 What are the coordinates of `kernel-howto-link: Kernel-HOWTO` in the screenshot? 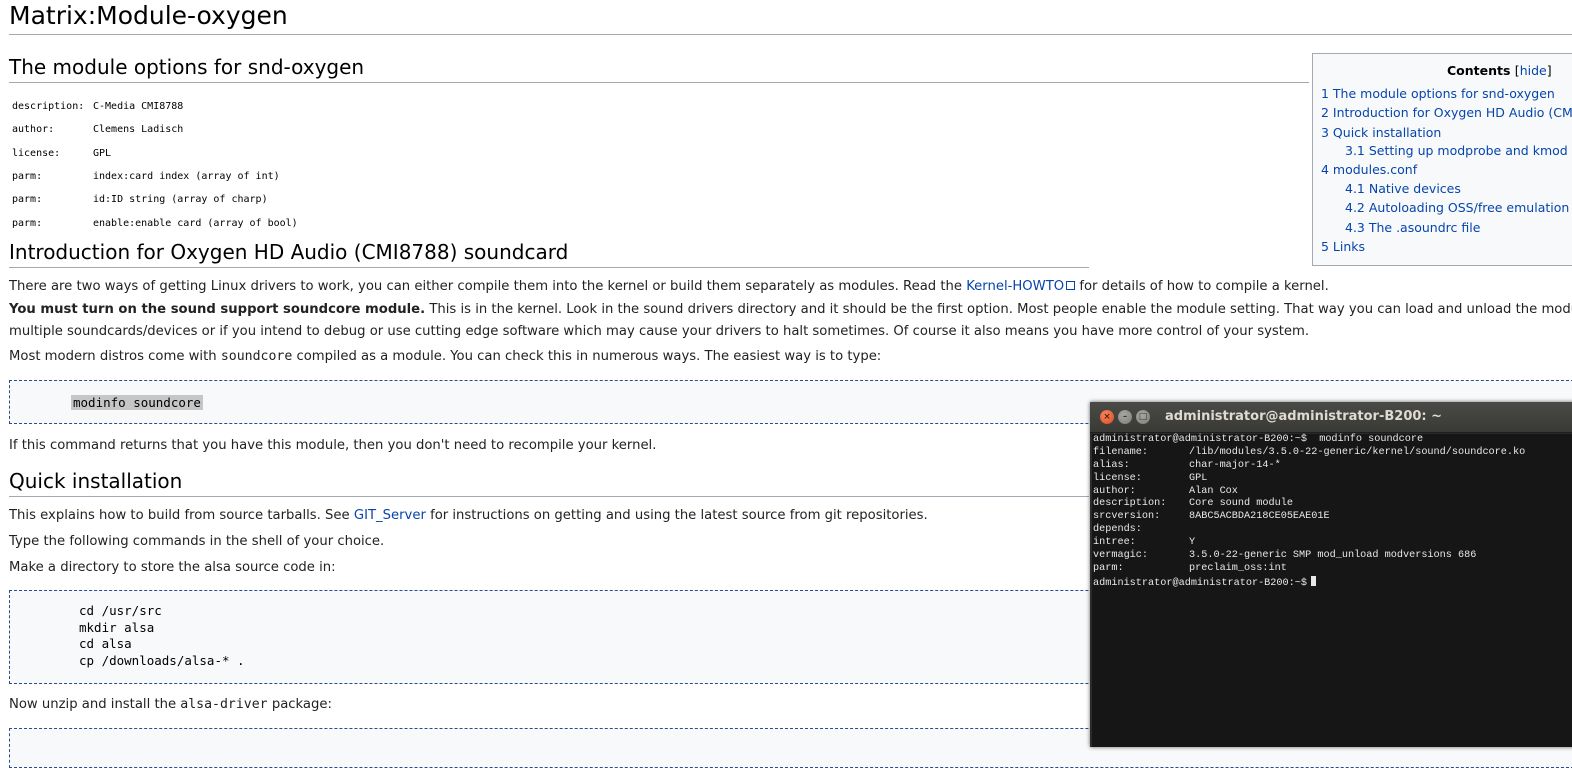 It's located at (1021, 286).